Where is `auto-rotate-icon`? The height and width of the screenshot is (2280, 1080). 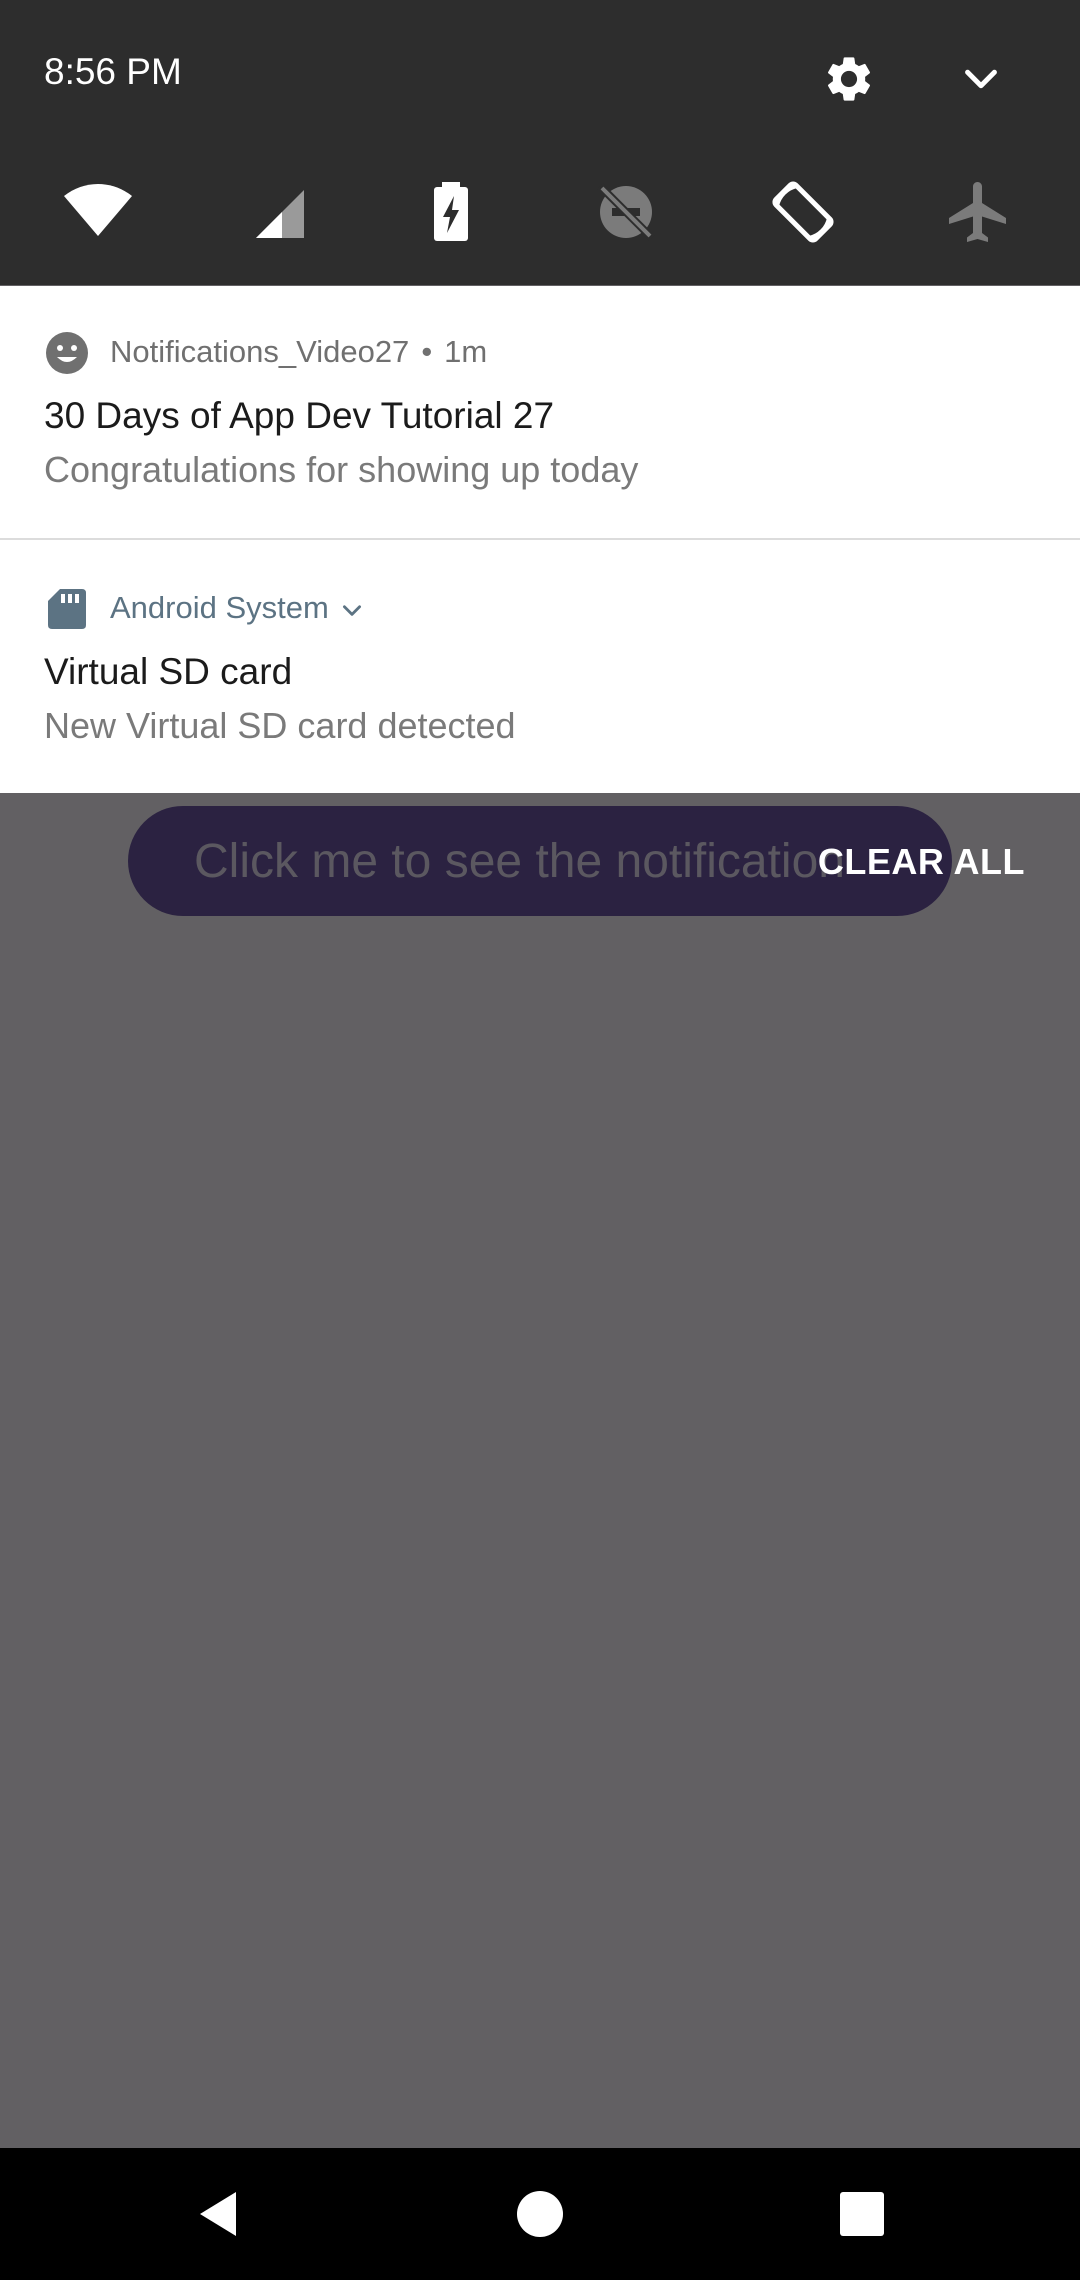 auto-rotate-icon is located at coordinates (803, 212).